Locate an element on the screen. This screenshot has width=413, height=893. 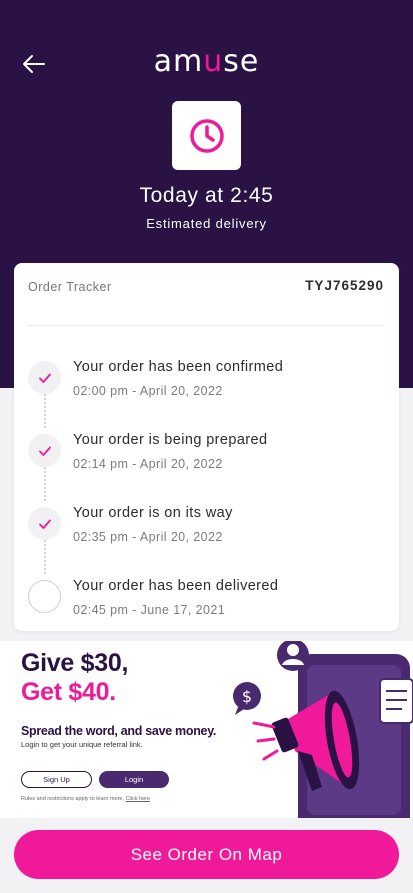
step-time: 02:45 pm - June 17, 2021 is located at coordinates (149, 610).